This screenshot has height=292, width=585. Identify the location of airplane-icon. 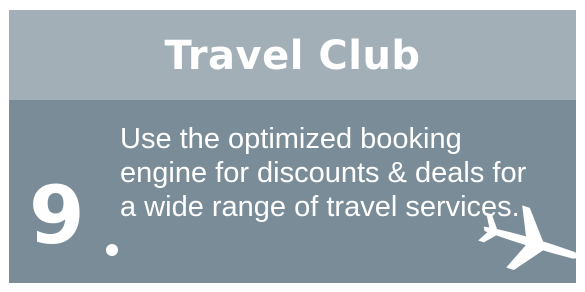
(527, 238).